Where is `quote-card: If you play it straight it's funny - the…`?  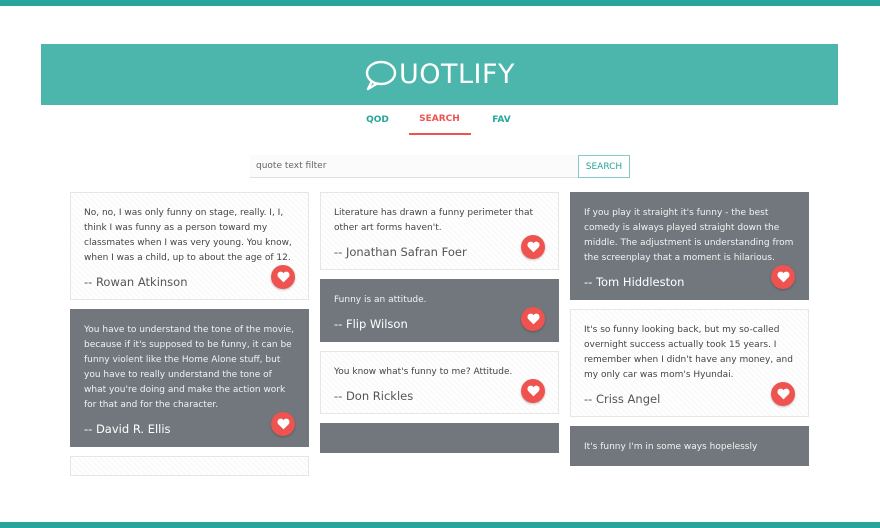
quote-card: If you play it straight it's funny - the… is located at coordinates (689, 246).